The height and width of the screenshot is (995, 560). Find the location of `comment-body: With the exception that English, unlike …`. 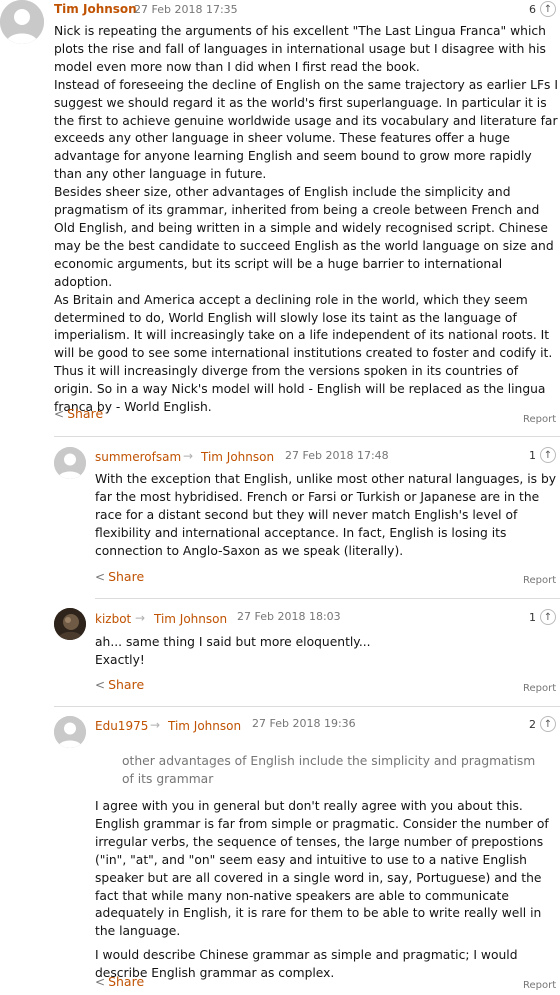

comment-body: With the exception that English, unlike … is located at coordinates (326, 516).